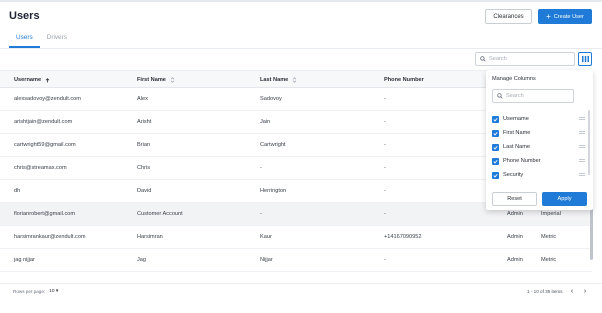 The height and width of the screenshot is (313, 602). What do you see at coordinates (144, 145) in the screenshot?
I see `cell-first-name: Brian` at bounding box center [144, 145].